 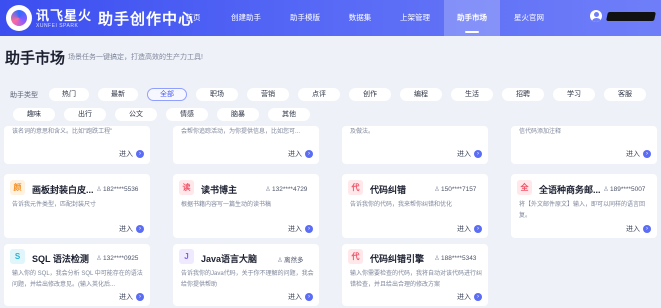 What do you see at coordinates (625, 94) in the screenshot?
I see `filter-chip-customer-service: 客服` at bounding box center [625, 94].